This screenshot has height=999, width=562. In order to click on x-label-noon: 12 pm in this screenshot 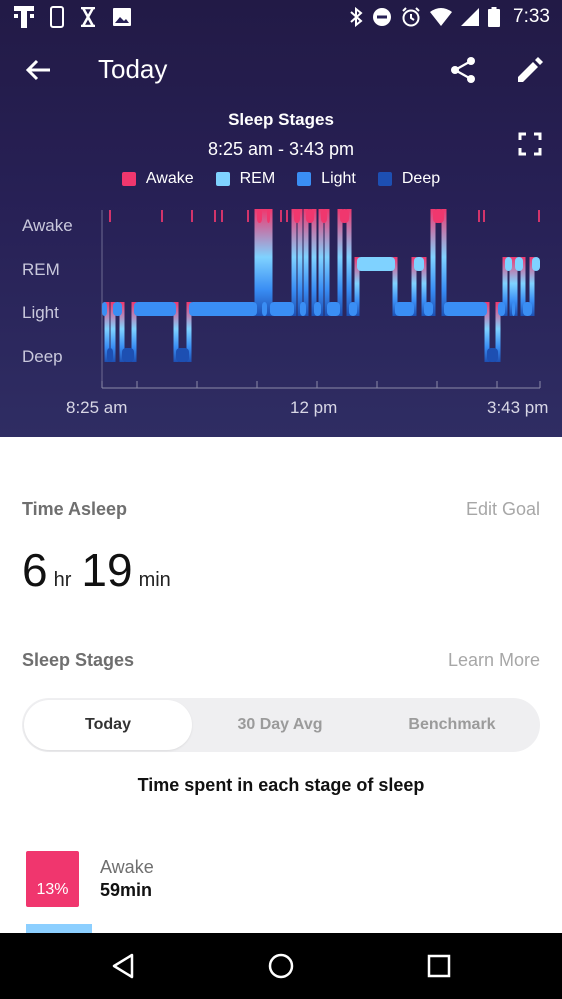, I will do `click(314, 407)`.